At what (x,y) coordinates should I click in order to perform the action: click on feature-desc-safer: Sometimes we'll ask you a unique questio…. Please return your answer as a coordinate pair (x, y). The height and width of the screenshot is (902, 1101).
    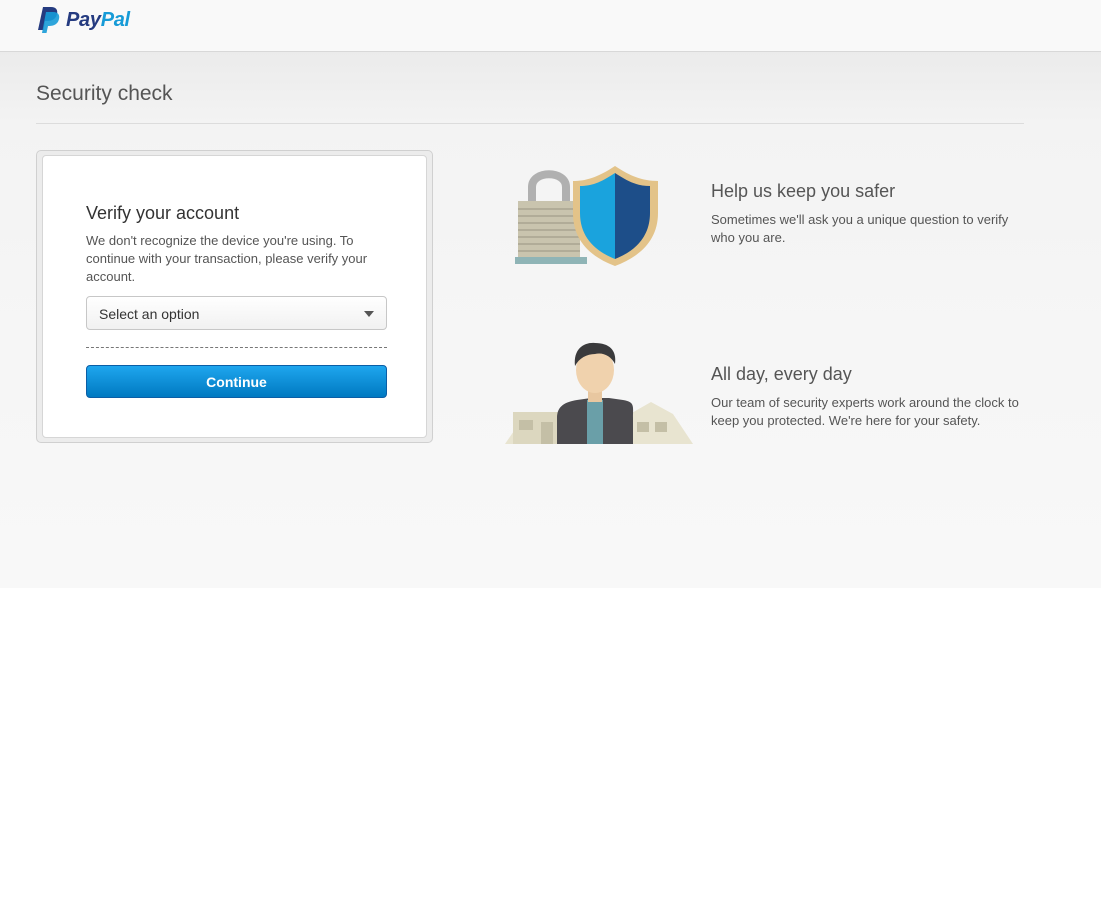
    Looking at the image, I should click on (860, 228).